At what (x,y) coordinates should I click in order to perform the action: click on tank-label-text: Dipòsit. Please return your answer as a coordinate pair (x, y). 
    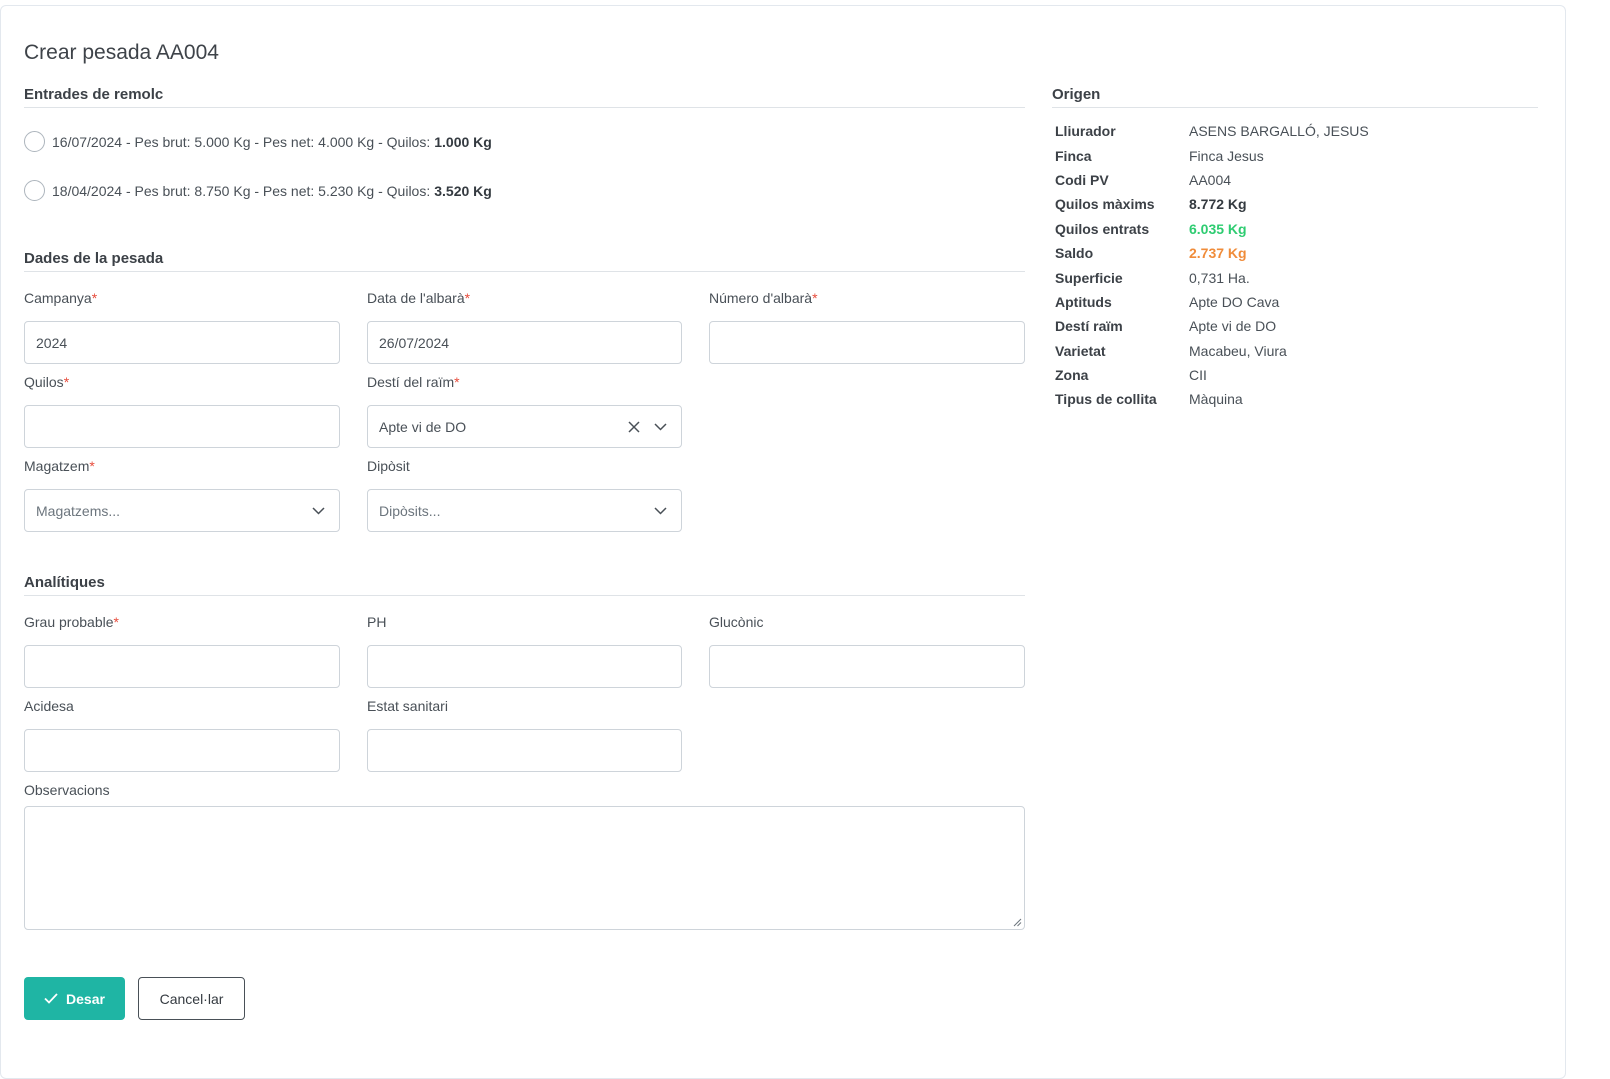
    Looking at the image, I should click on (388, 466).